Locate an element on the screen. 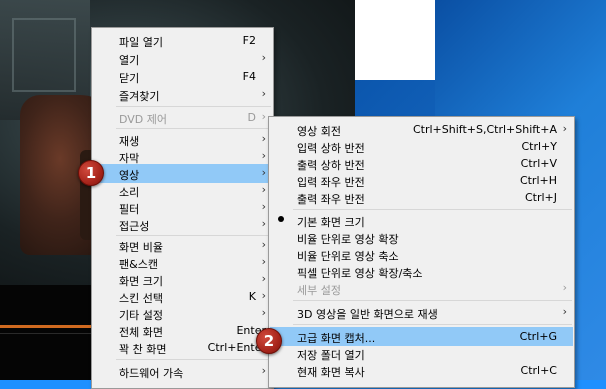  menu-item-label: 출력 좌우 반전 is located at coordinates (331, 199).